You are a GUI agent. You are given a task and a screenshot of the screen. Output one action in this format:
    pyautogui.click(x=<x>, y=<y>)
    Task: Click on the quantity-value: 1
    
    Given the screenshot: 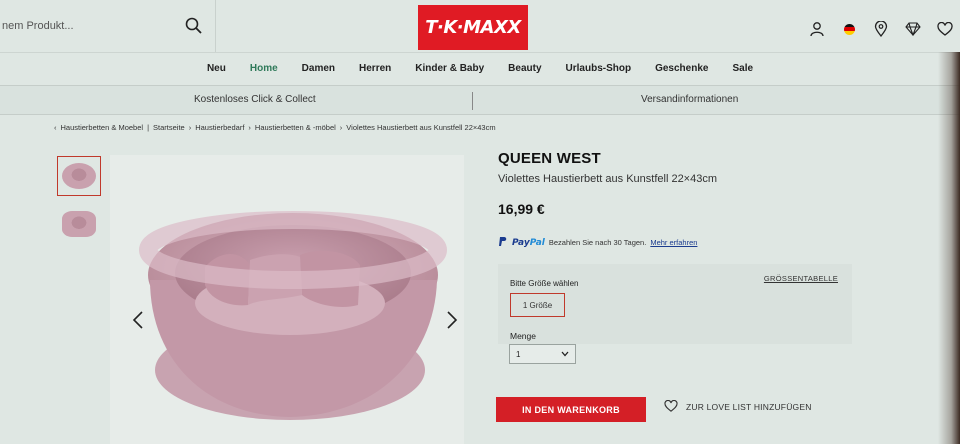 What is the action you would take?
    pyautogui.click(x=518, y=354)
    